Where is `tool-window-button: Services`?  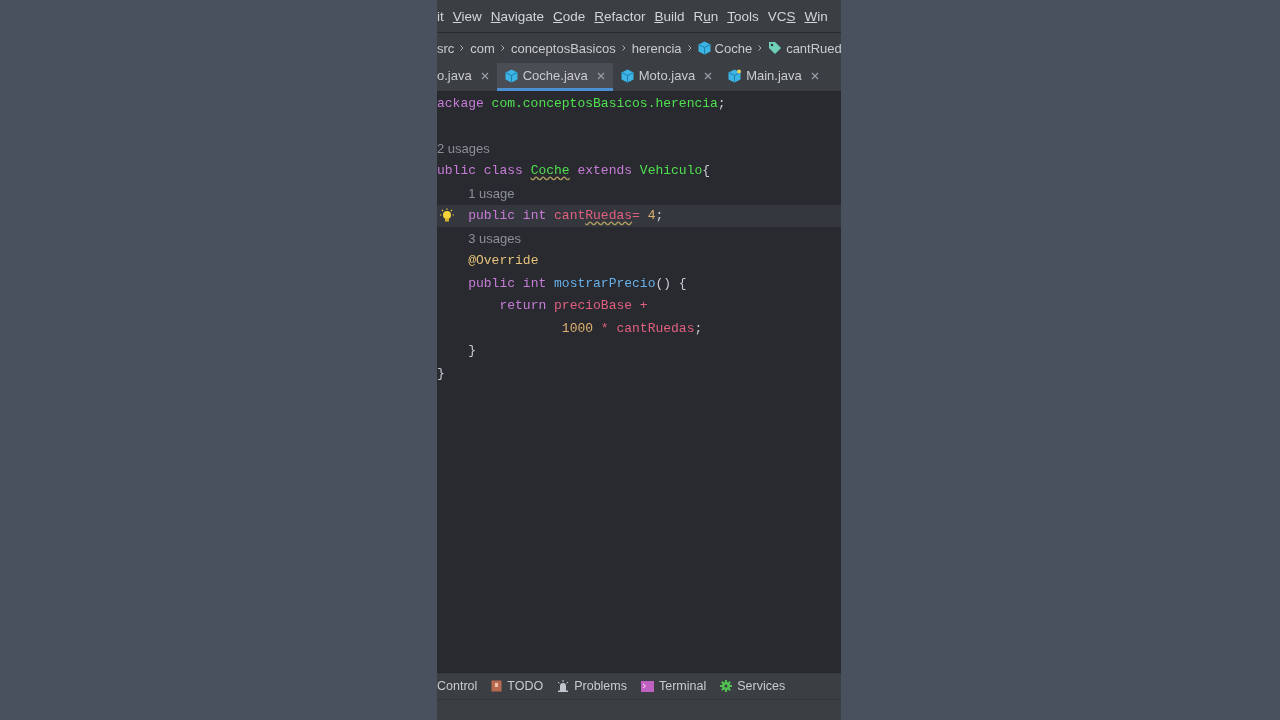
tool-window-button: Services is located at coordinates (753, 686).